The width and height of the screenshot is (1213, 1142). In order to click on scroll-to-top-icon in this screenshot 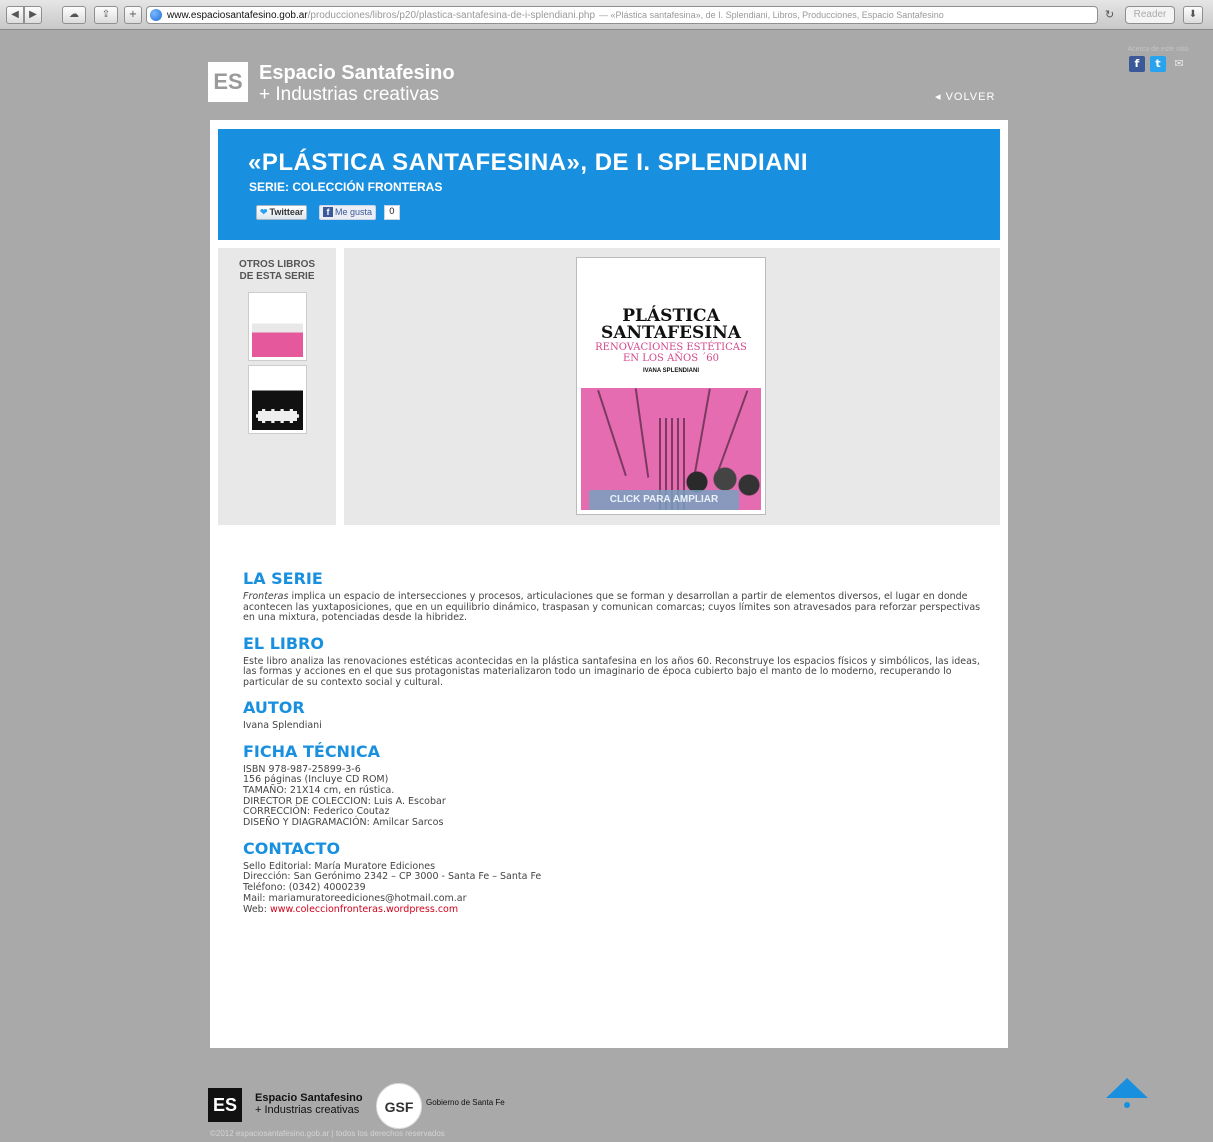, I will do `click(1127, 1093)`.